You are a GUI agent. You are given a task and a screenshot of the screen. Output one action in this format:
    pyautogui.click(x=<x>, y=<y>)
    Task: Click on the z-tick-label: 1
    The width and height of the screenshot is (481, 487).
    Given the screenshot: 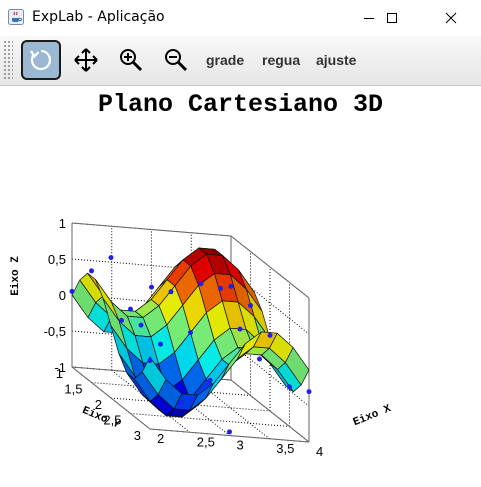 What is the action you would take?
    pyautogui.click(x=62, y=223)
    